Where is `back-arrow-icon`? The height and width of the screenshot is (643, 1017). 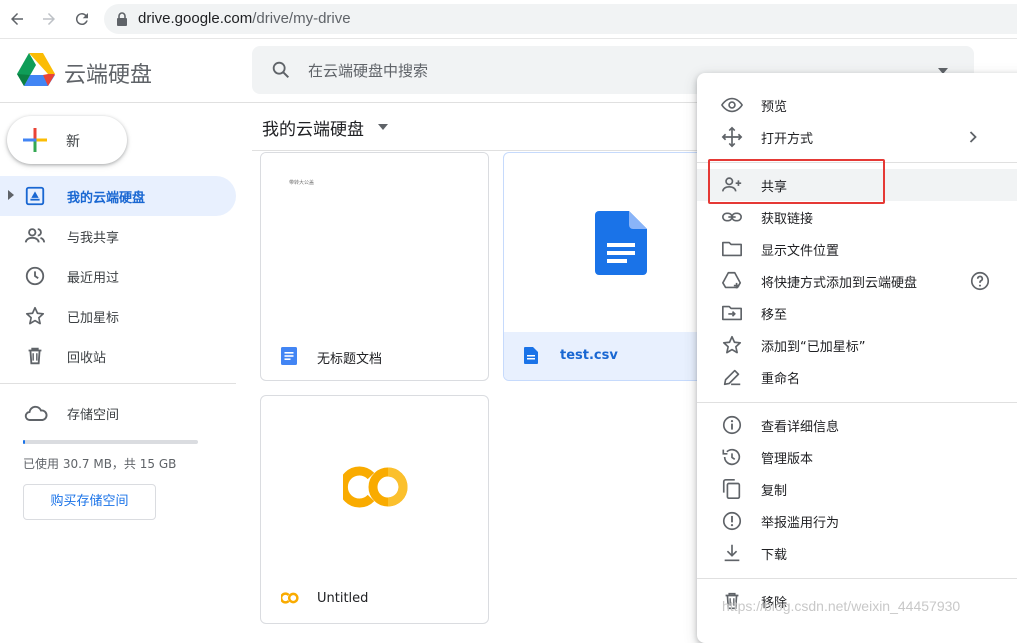
back-arrow-icon is located at coordinates (17, 19).